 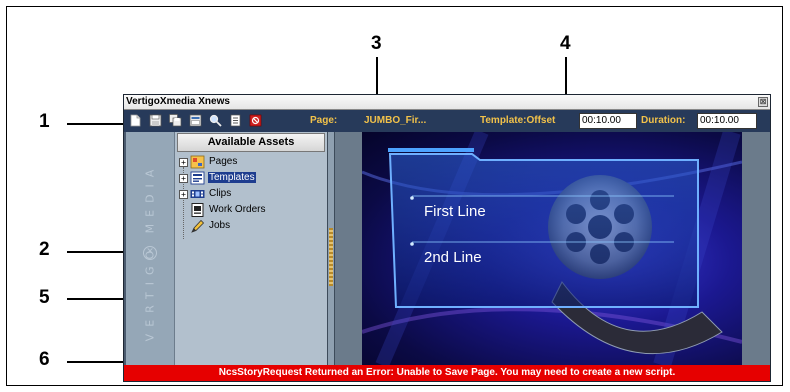 What do you see at coordinates (518, 120) in the screenshot?
I see `template-label: Template:Offset` at bounding box center [518, 120].